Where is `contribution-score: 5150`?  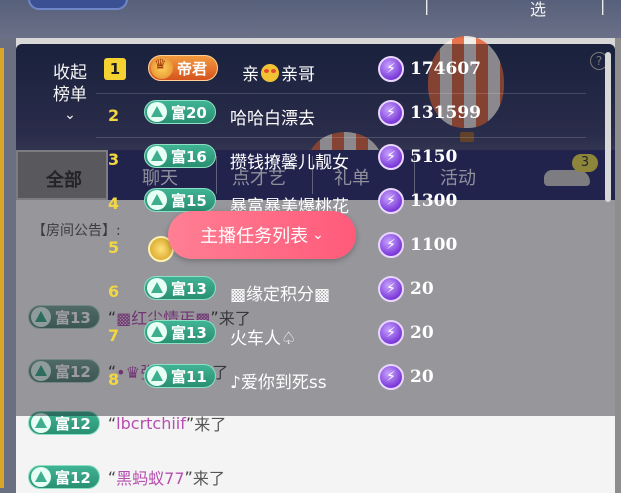 contribution-score: 5150 is located at coordinates (434, 157).